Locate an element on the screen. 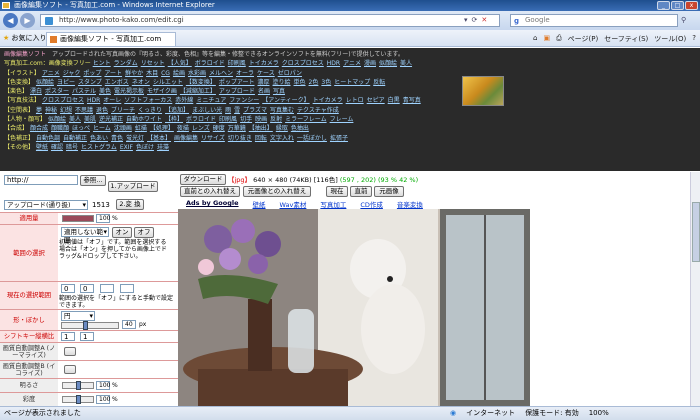 Image resolution: width=700 pixels, height=420 pixels. nav-link: 【追加】 is located at coordinates (177, 110).